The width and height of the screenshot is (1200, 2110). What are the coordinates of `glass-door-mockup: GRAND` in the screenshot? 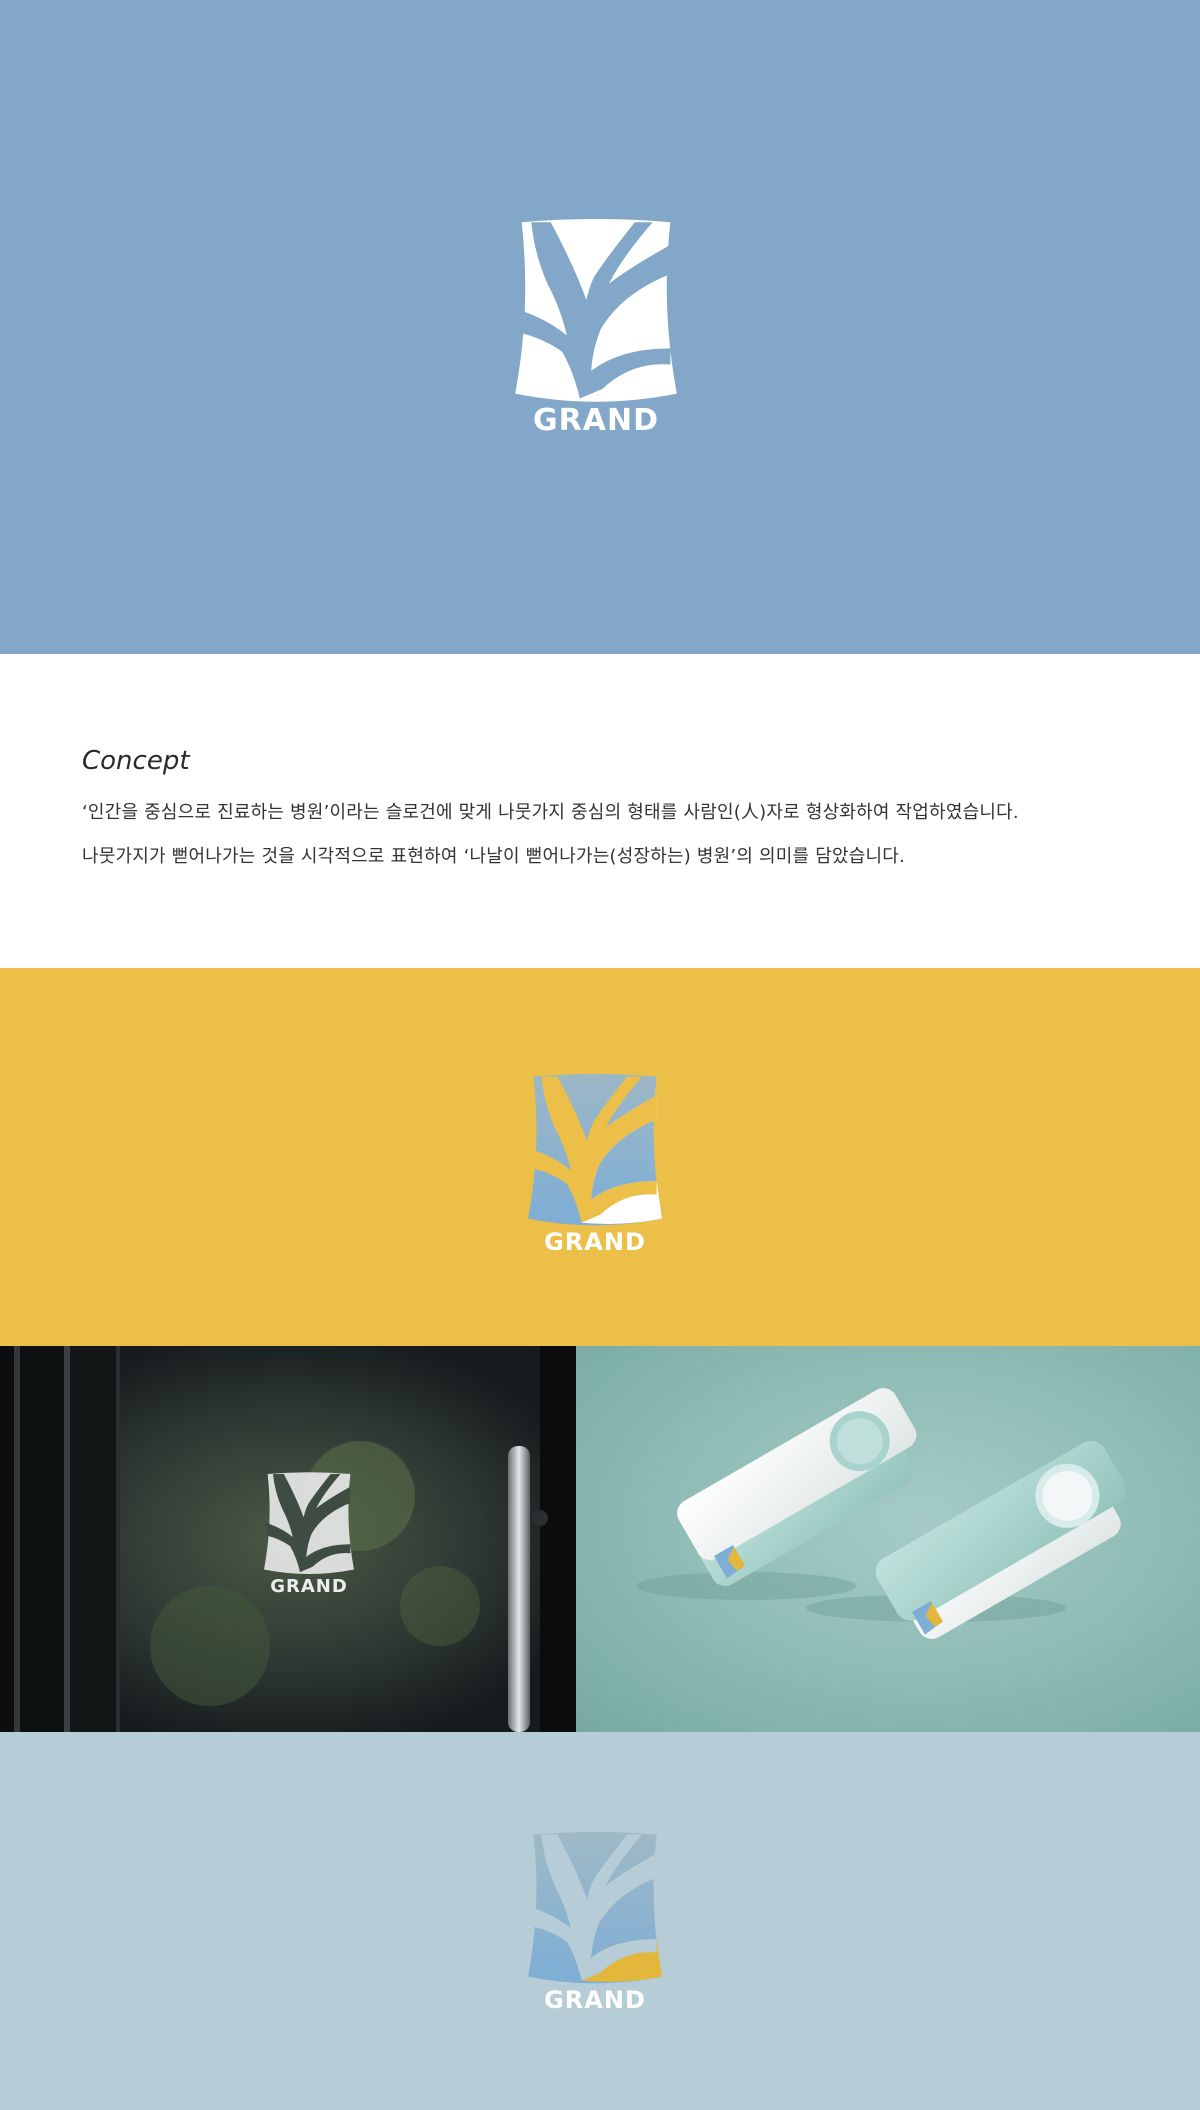 It's located at (288, 1539).